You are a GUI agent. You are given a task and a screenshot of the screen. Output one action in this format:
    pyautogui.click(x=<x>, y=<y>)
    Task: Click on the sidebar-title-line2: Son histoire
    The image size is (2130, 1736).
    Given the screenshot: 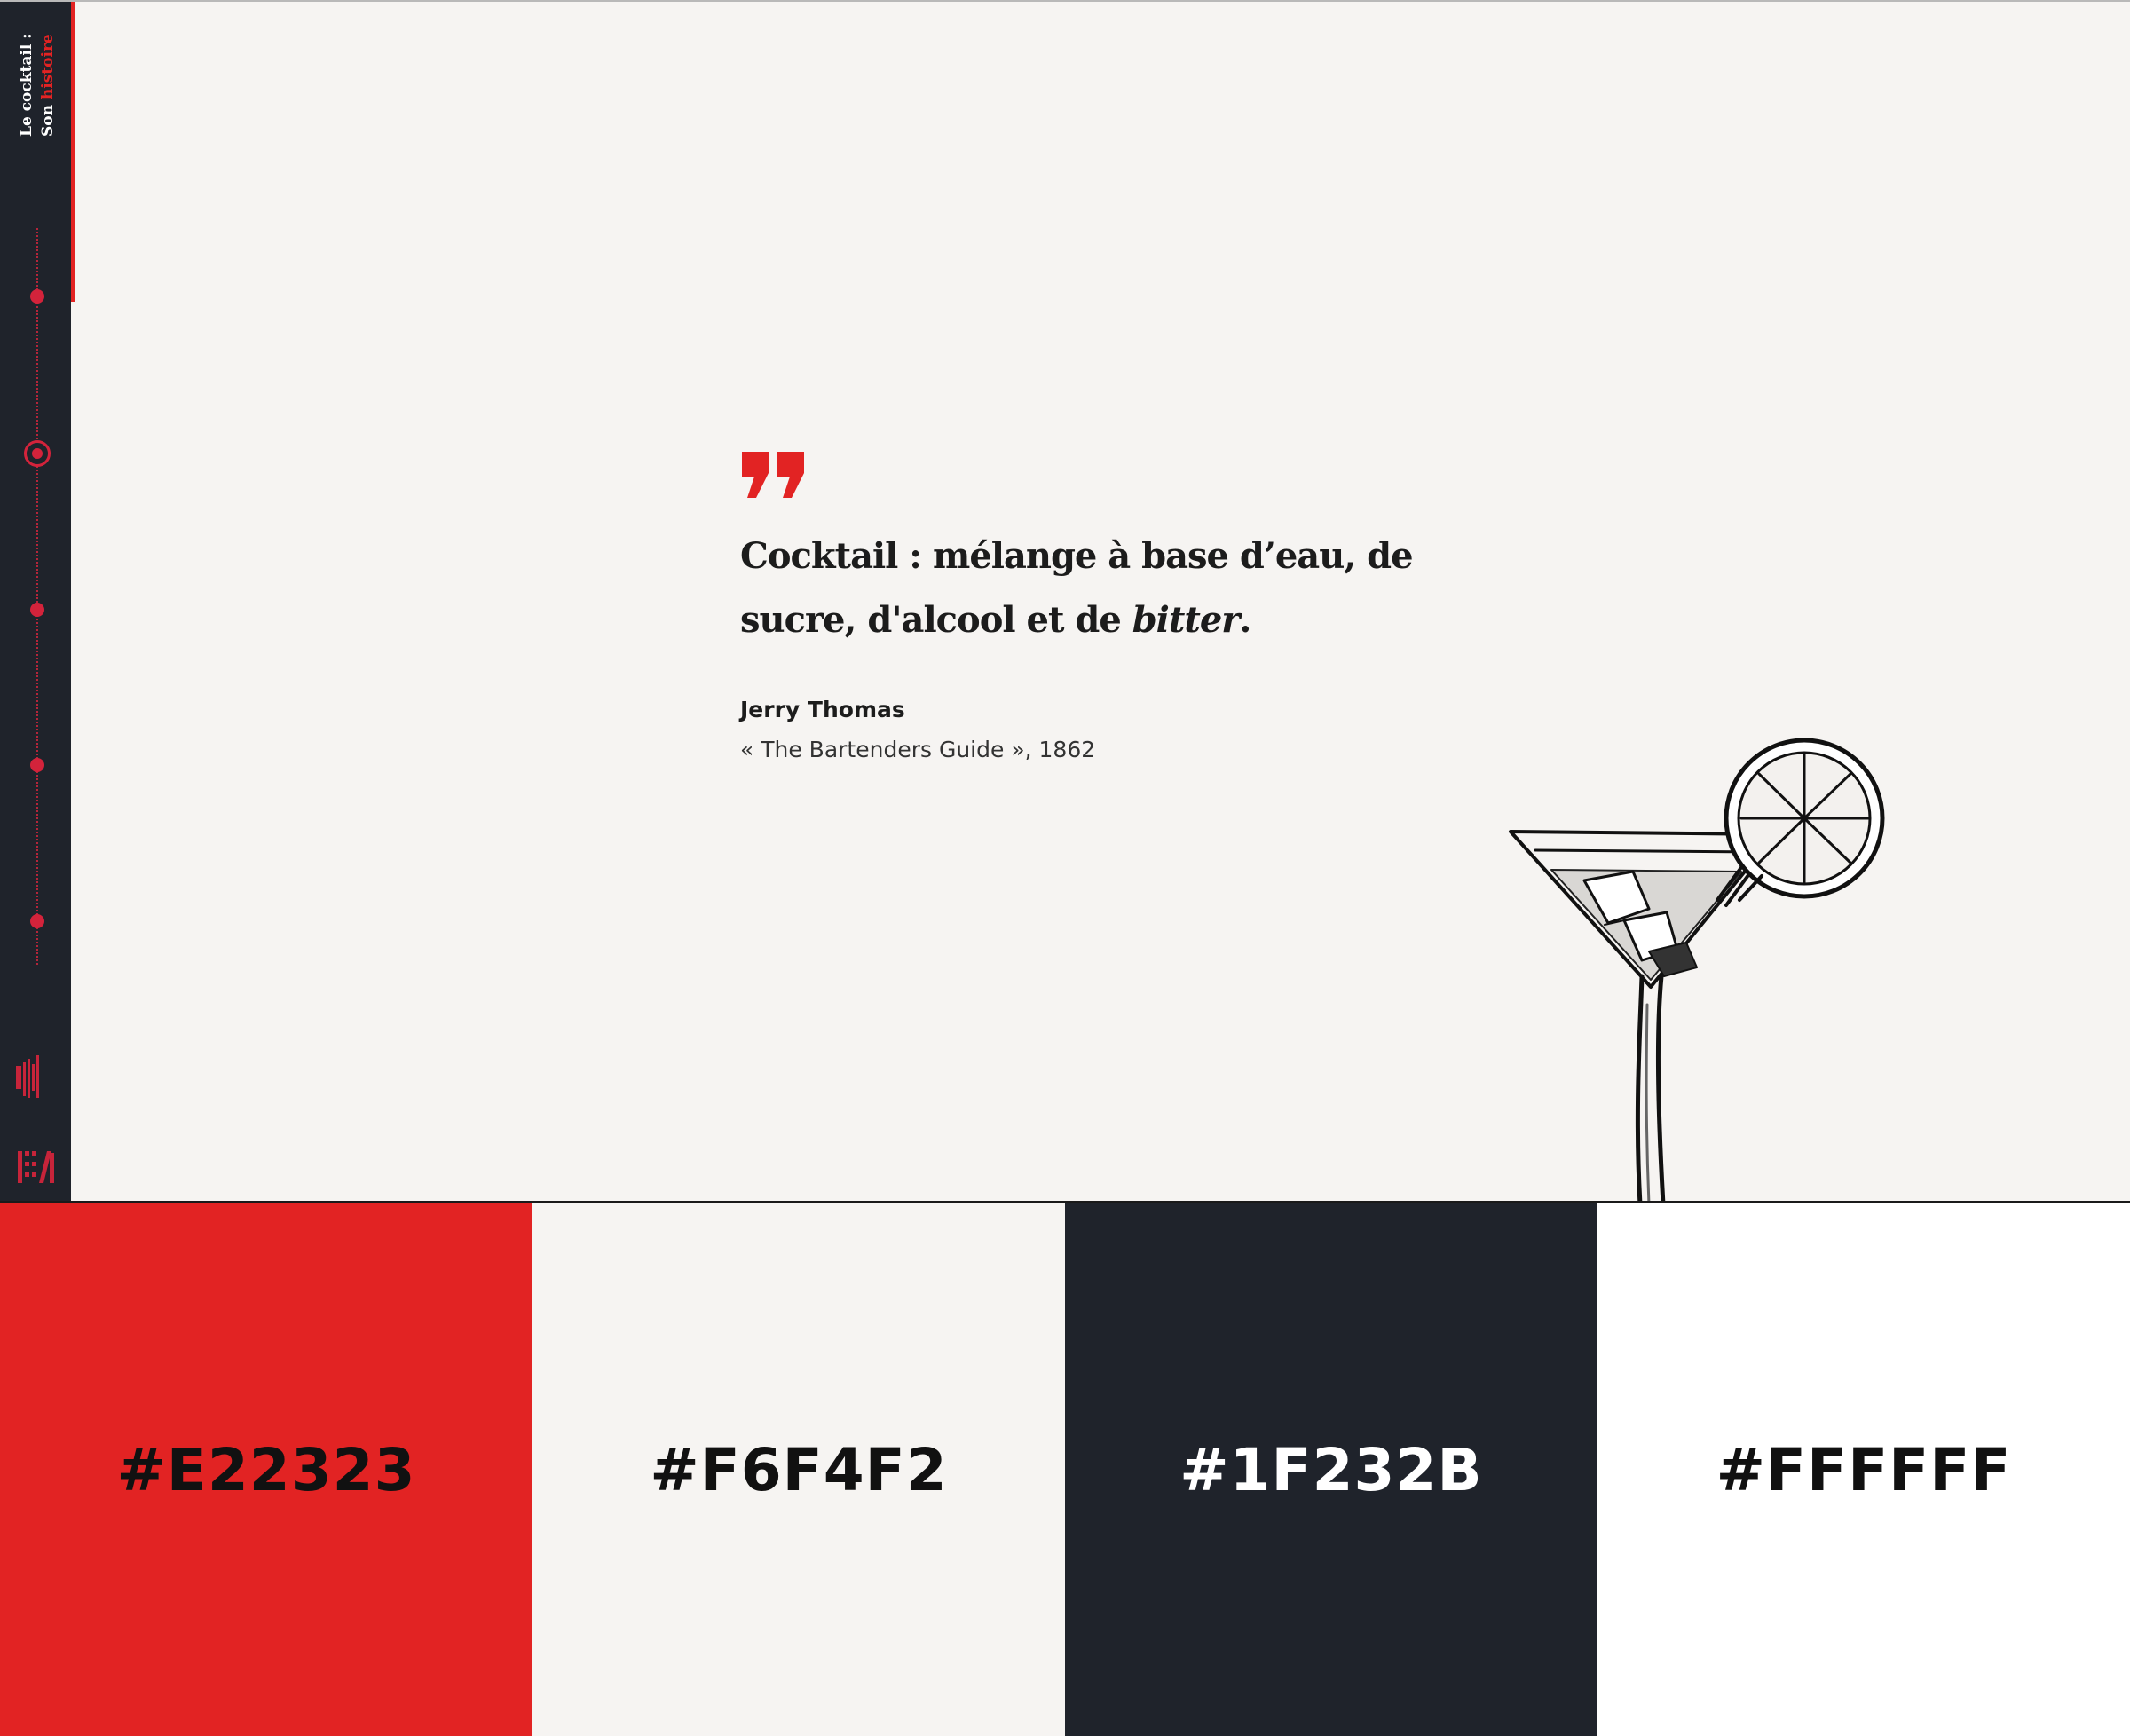 What is the action you would take?
    pyautogui.click(x=48, y=85)
    